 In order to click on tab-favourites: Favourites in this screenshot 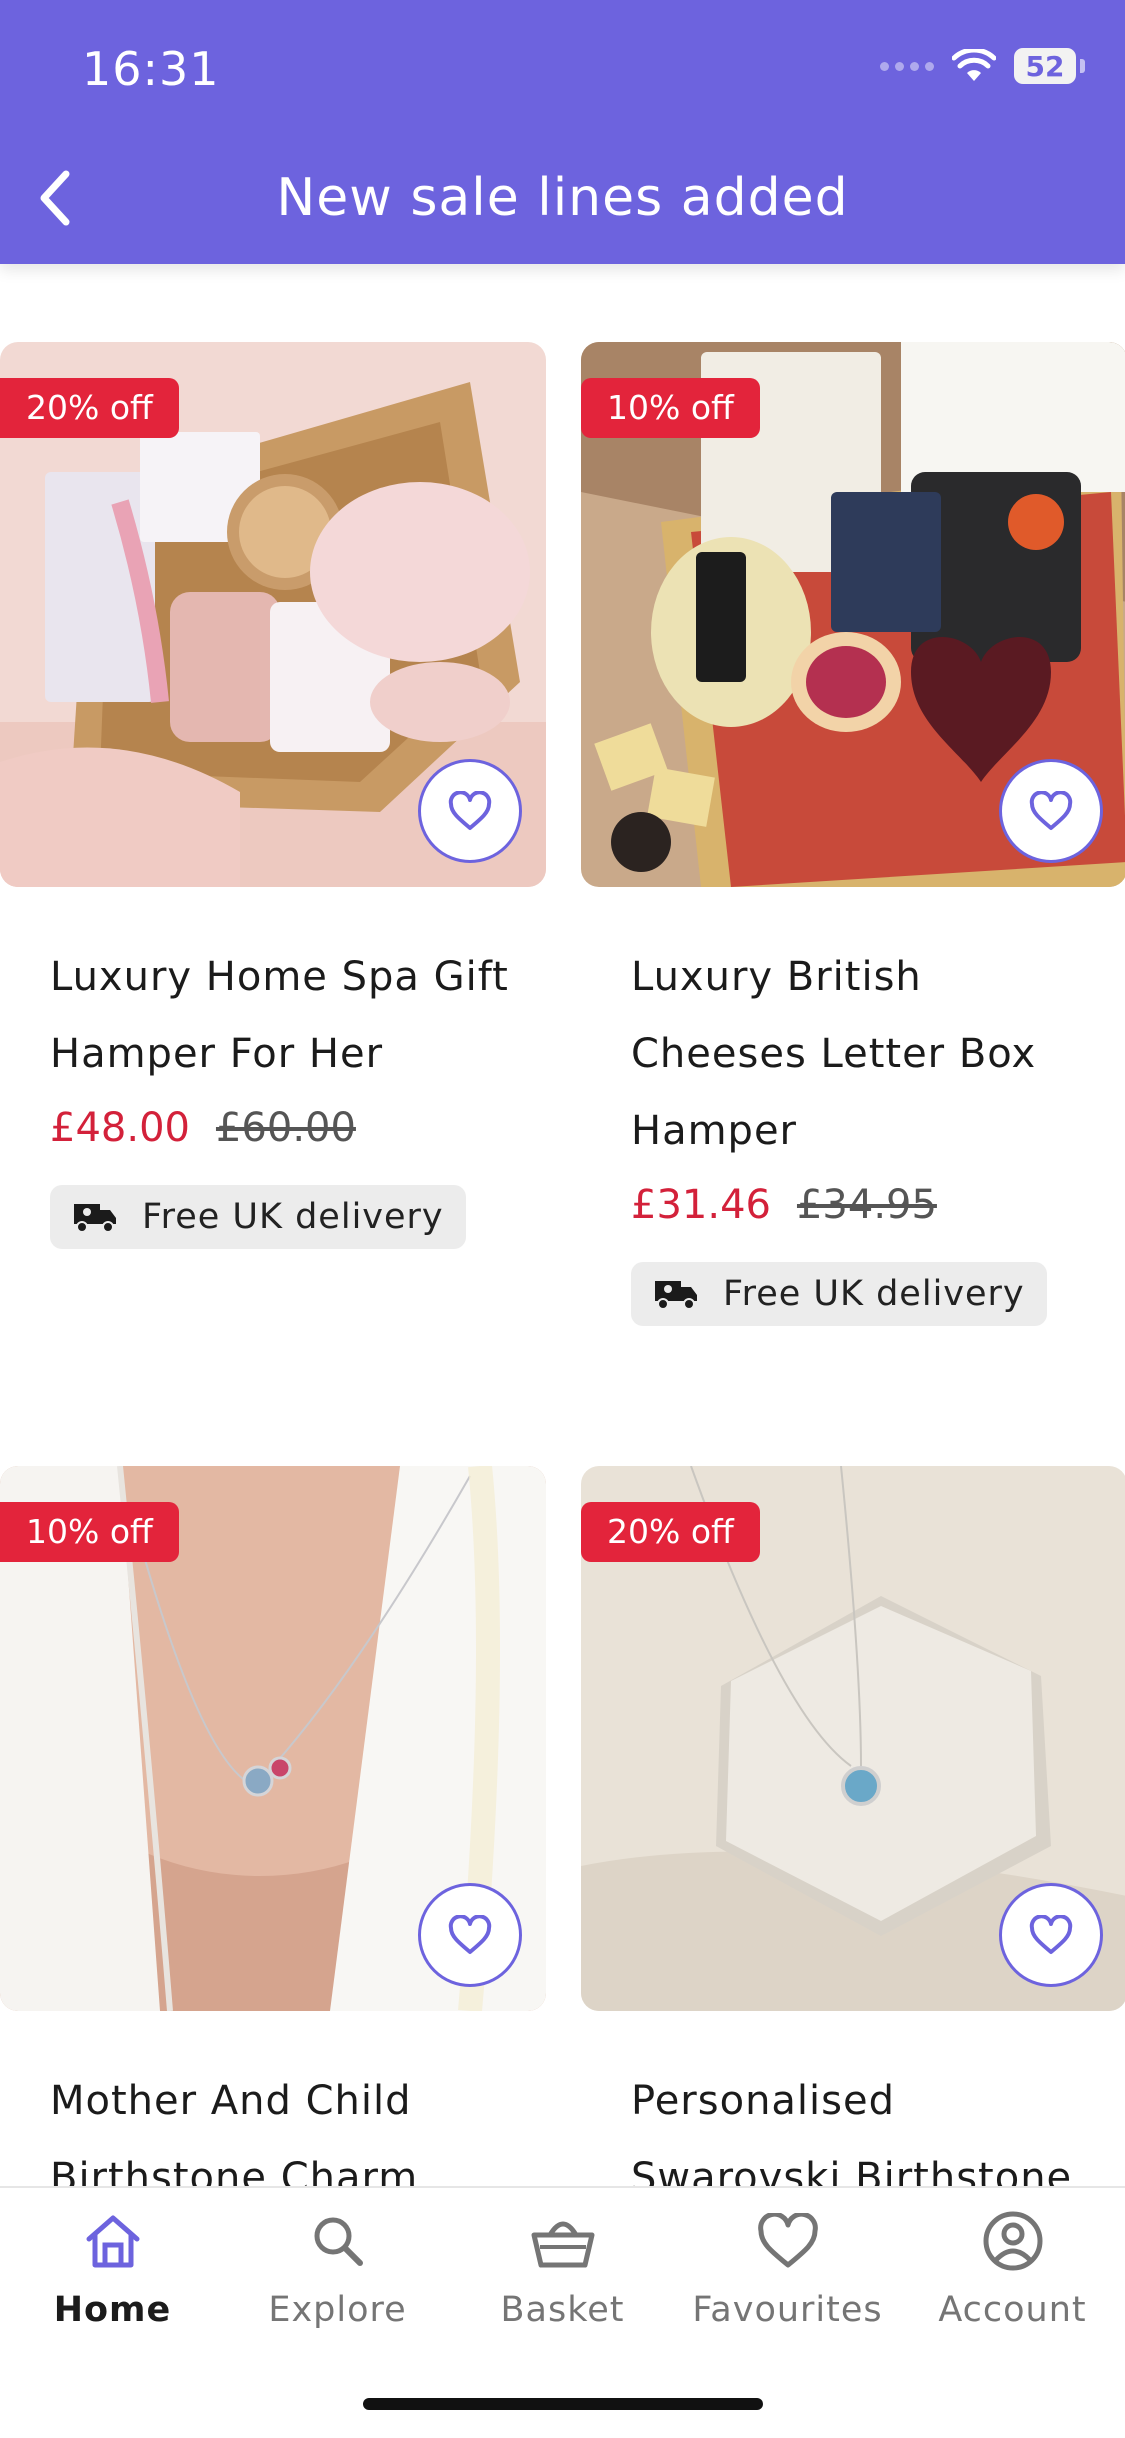, I will do `click(787, 2268)`.